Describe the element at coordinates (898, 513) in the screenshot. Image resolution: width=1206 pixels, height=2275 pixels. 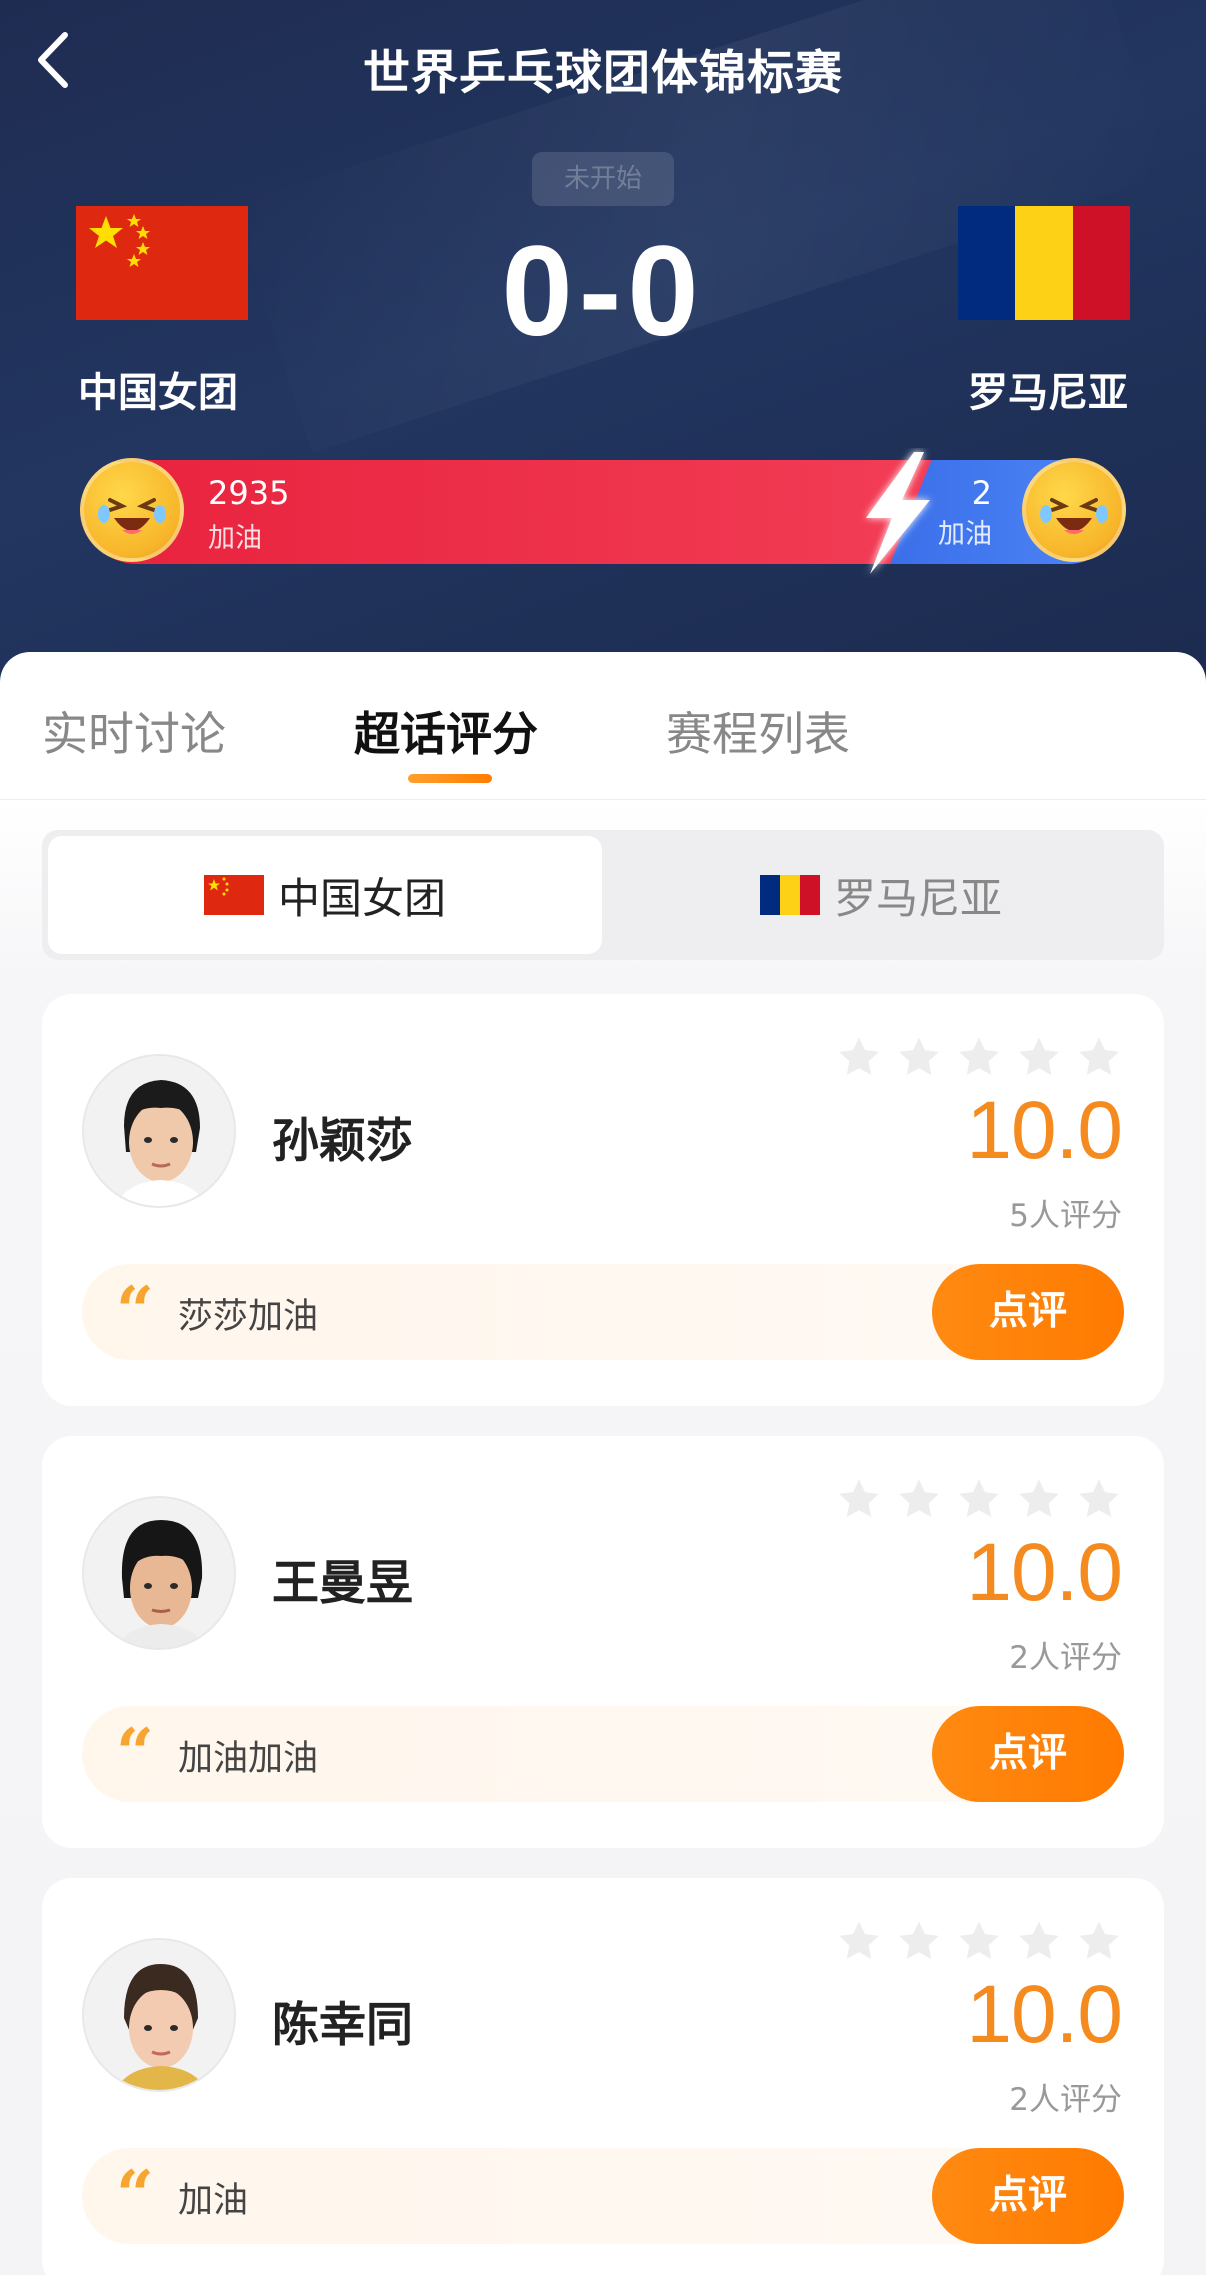
I see `lightning-icon` at that location.